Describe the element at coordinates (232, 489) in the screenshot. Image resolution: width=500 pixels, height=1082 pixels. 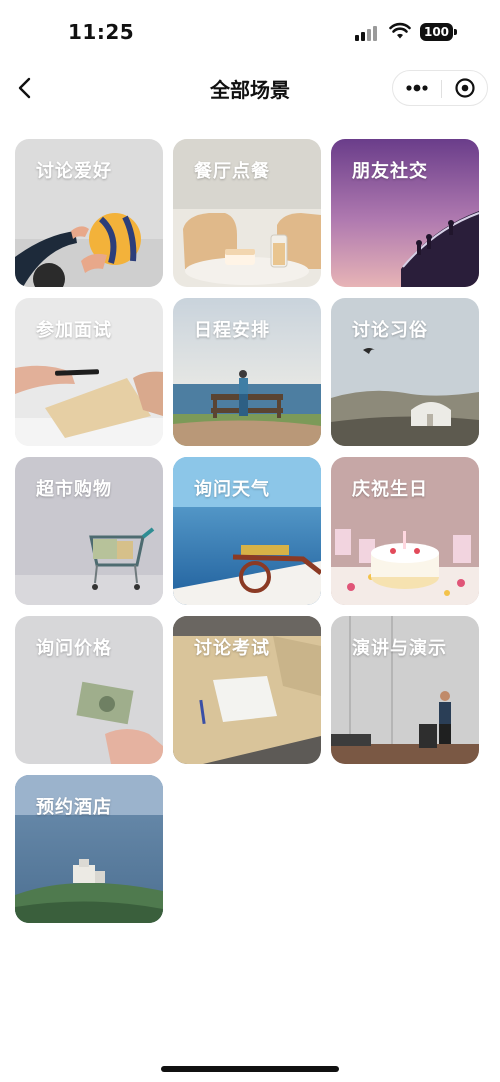
I see `scene-label: 询问天气` at that location.